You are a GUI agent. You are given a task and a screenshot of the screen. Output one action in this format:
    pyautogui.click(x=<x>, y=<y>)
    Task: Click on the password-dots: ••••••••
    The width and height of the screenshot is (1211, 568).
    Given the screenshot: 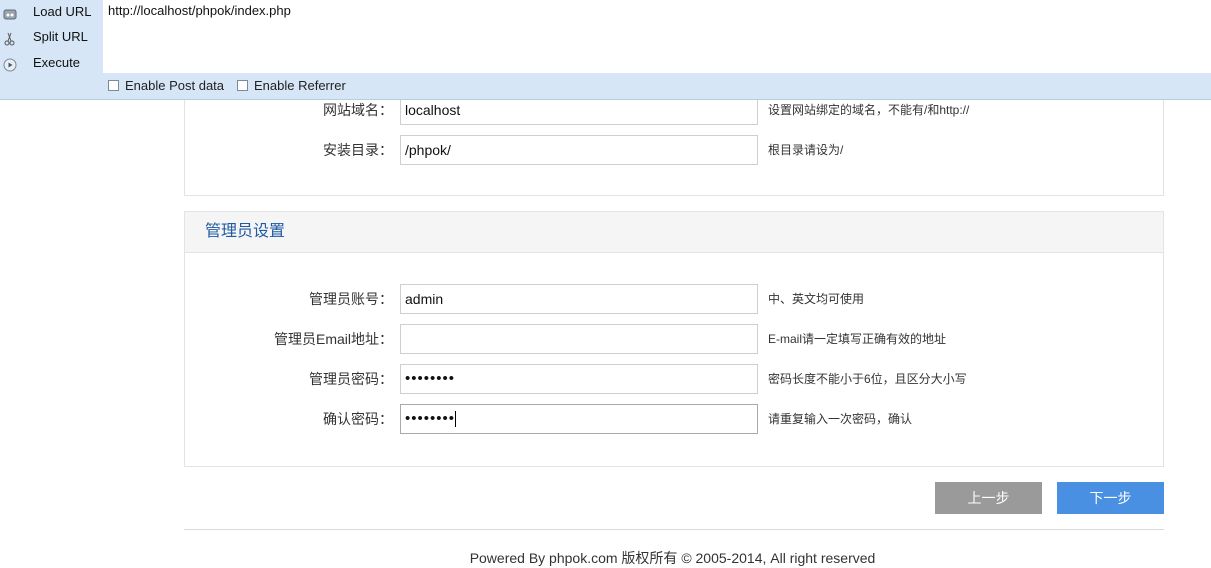 What is the action you would take?
    pyautogui.click(x=430, y=378)
    